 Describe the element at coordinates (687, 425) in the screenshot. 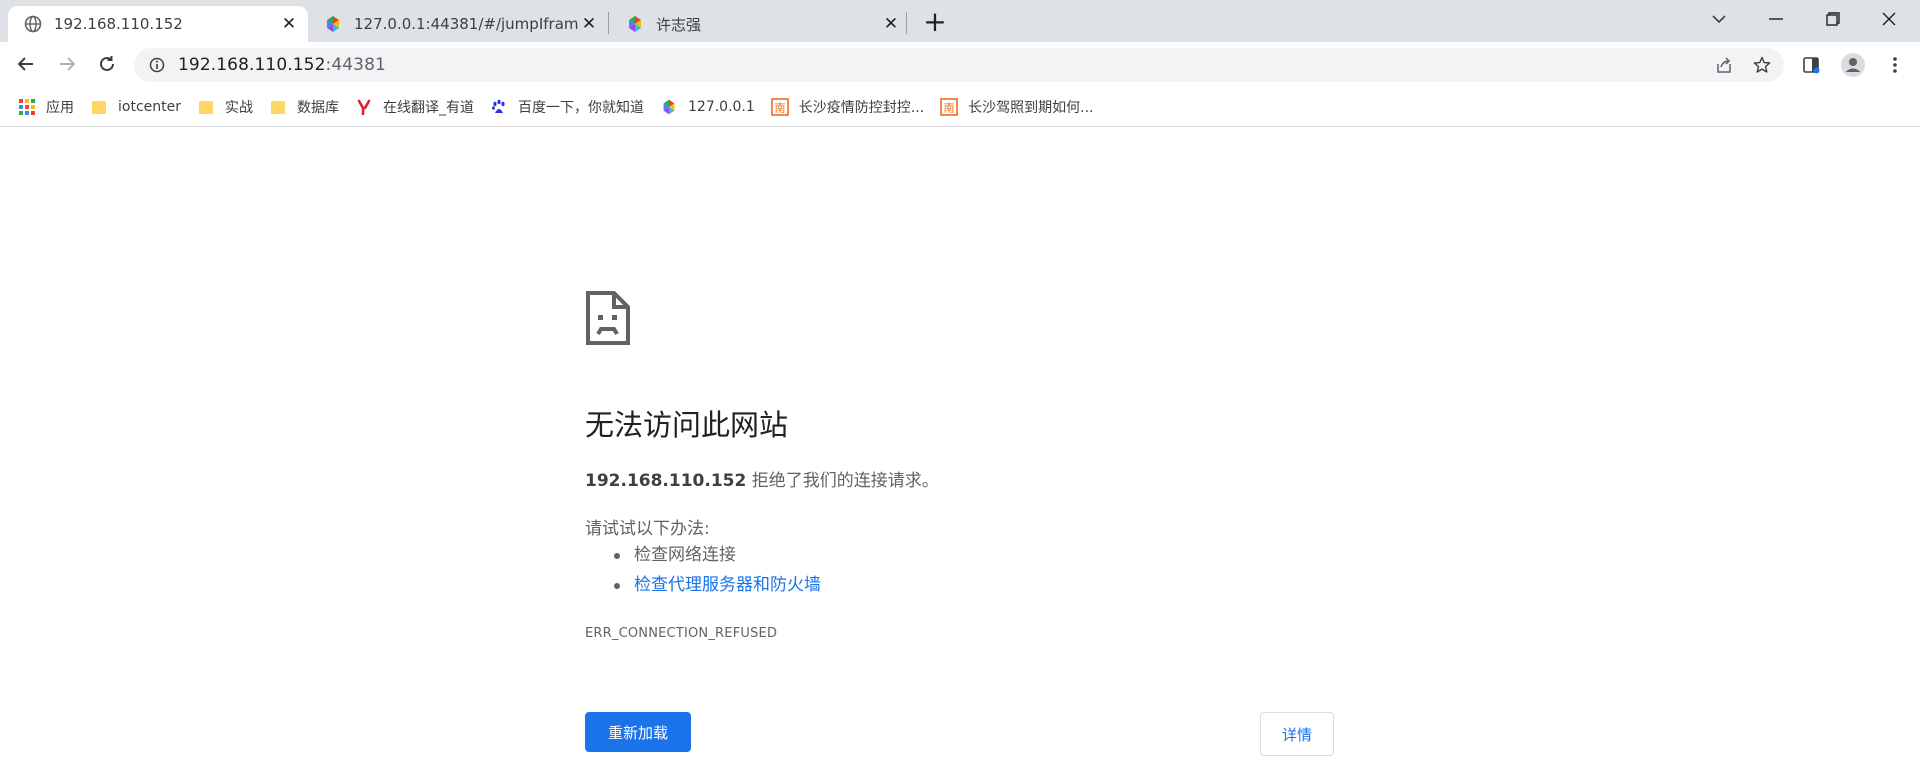

I see `error-title: 无法访问此网站` at that location.